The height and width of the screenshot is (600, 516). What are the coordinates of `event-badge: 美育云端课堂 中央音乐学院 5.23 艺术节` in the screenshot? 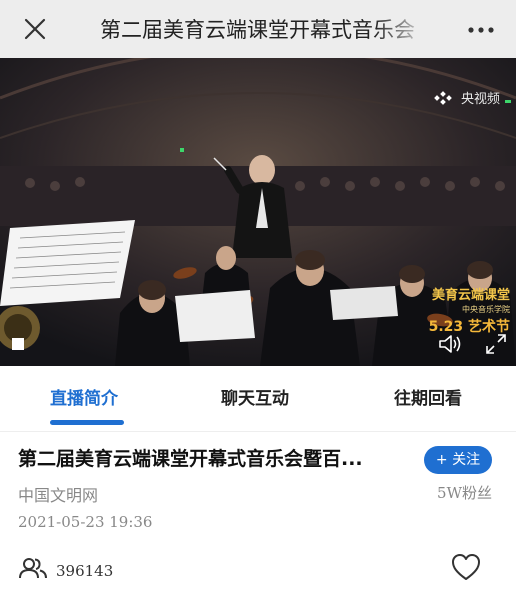 It's located at (469, 310).